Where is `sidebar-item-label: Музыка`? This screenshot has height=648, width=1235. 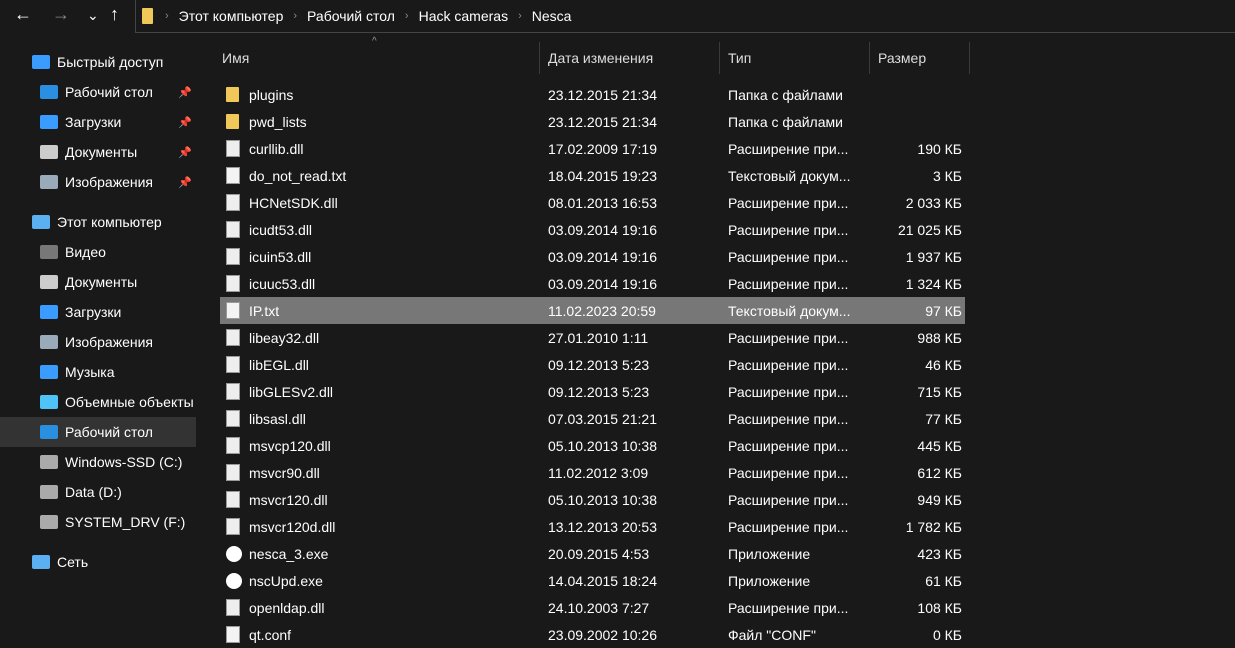 sidebar-item-label: Музыка is located at coordinates (90, 372).